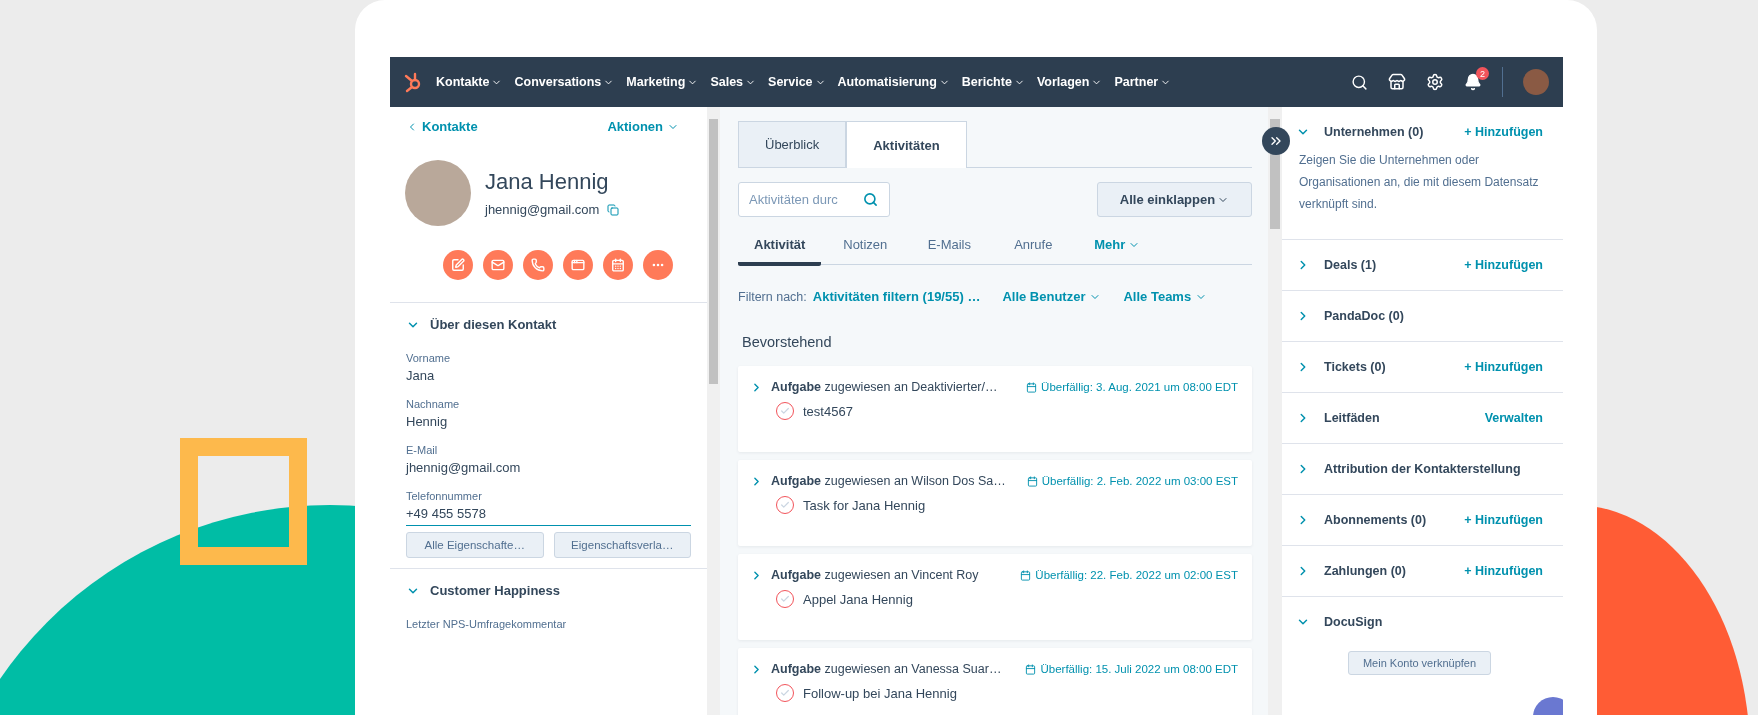  What do you see at coordinates (949, 246) in the screenshot?
I see `tab: E-Mails` at bounding box center [949, 246].